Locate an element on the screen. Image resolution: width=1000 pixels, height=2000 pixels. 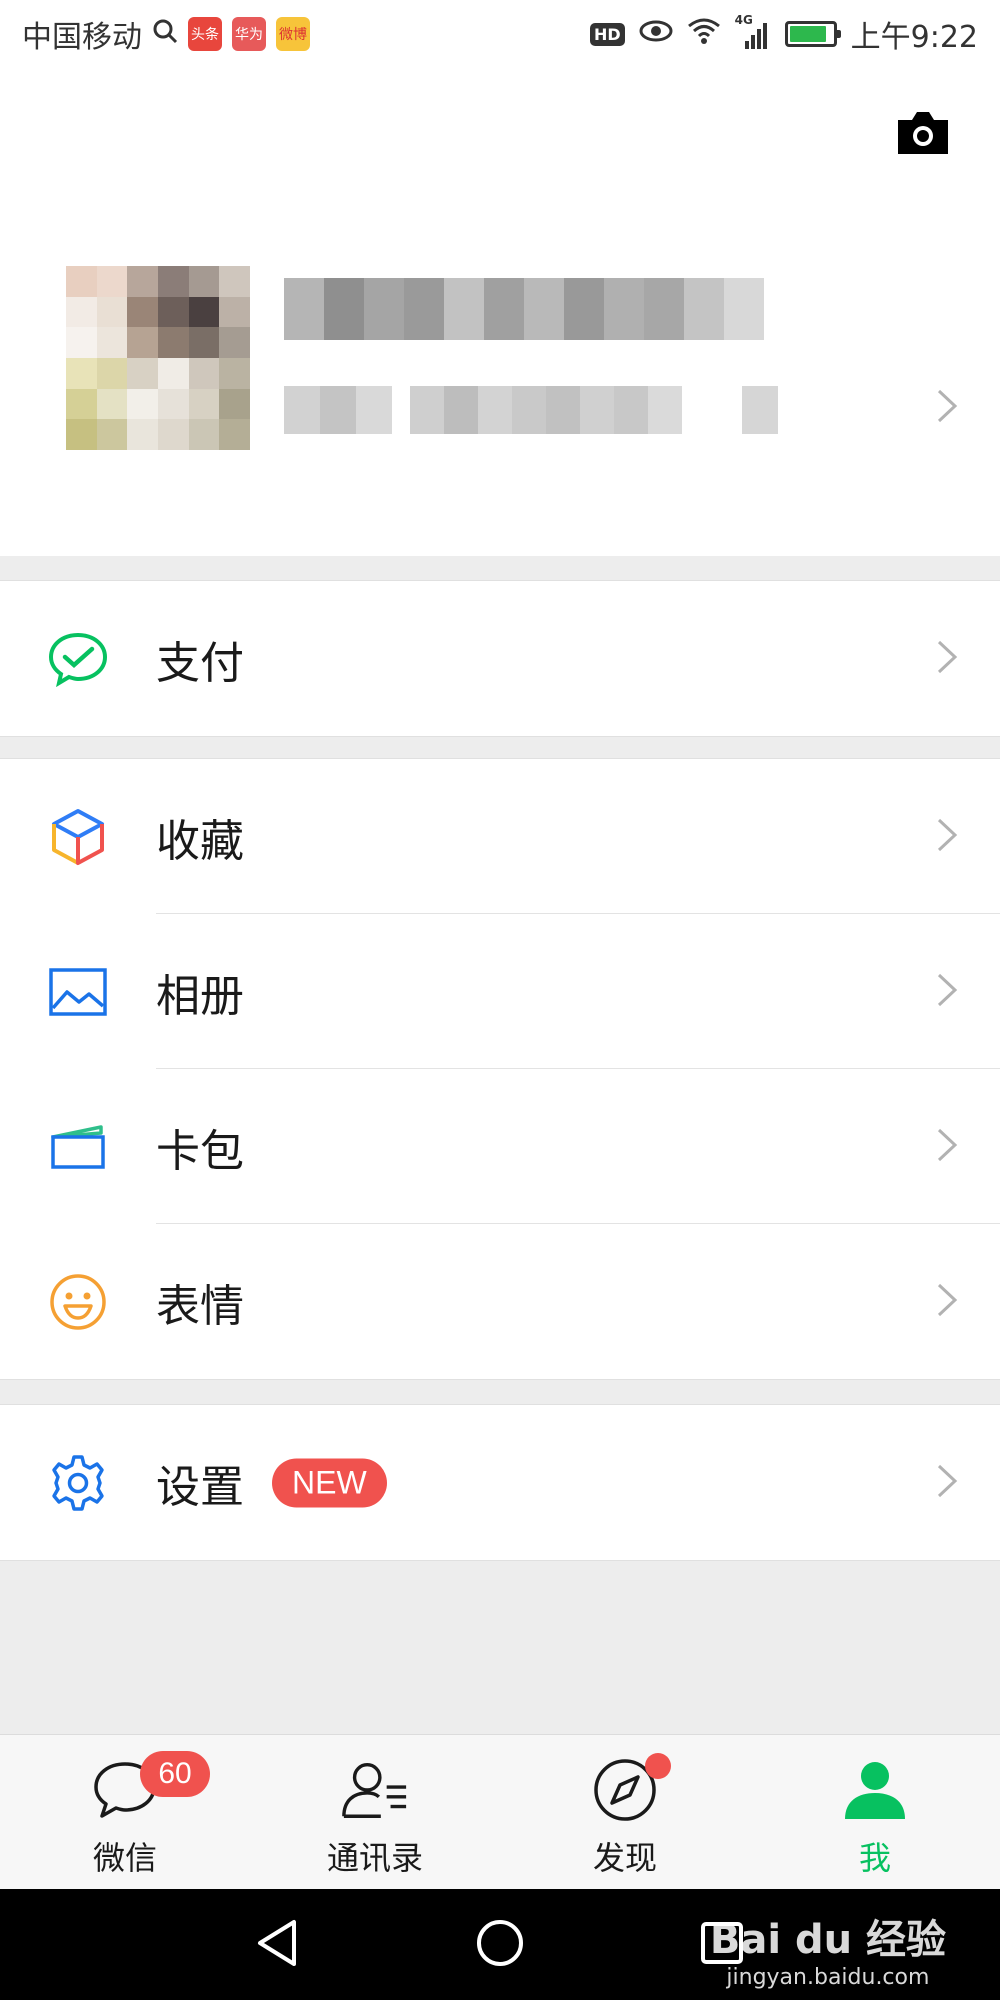
smiley-icon is located at coordinates (78, 1302).